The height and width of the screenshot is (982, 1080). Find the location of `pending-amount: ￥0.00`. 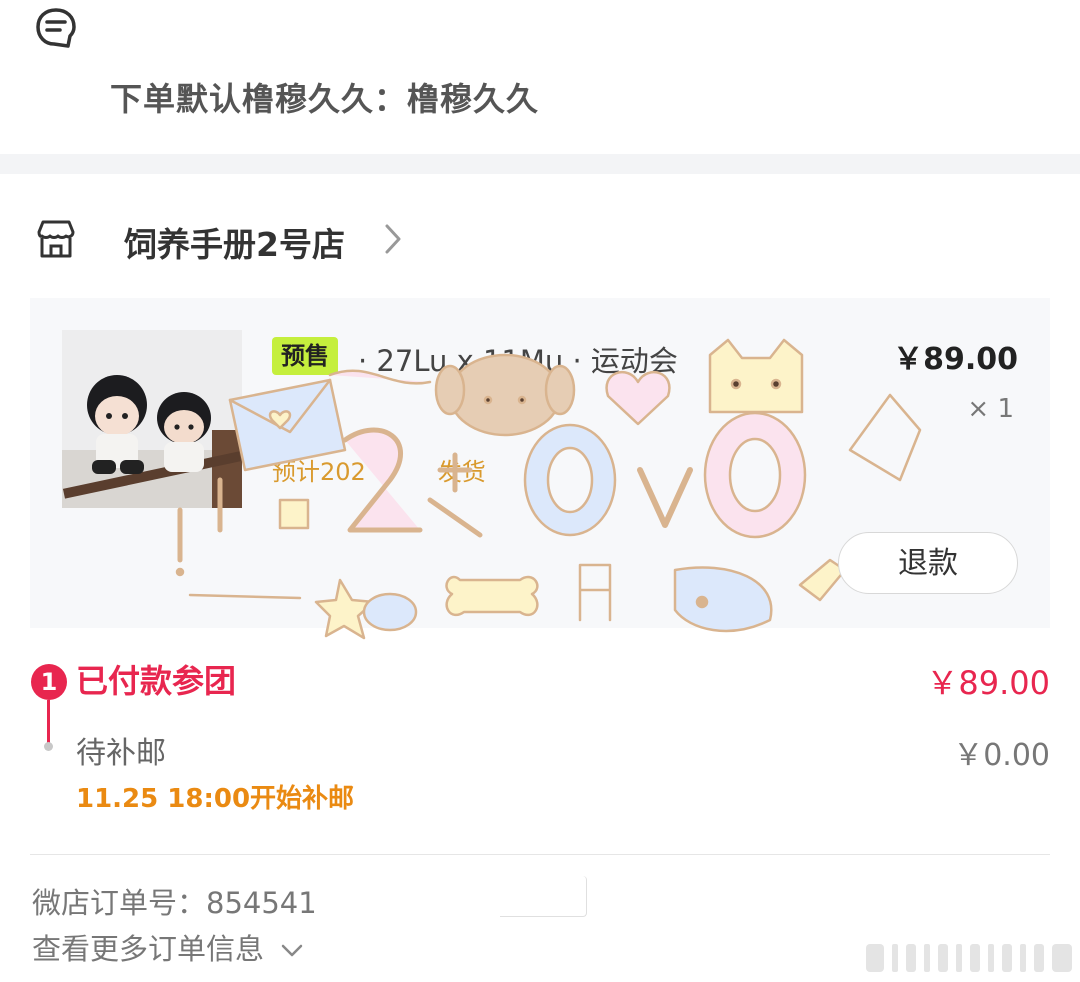

pending-amount: ￥0.00 is located at coordinates (1001, 755).